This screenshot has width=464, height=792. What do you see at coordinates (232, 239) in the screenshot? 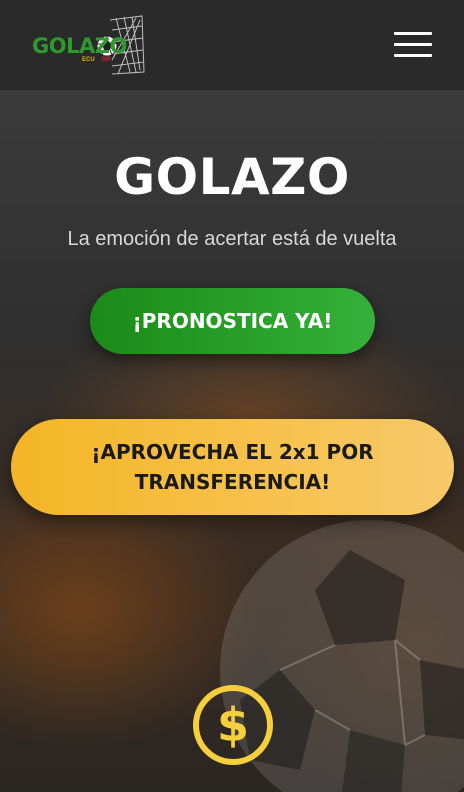
I see `hero-subtitle: La emoción de acertar está de vuelta` at bounding box center [232, 239].